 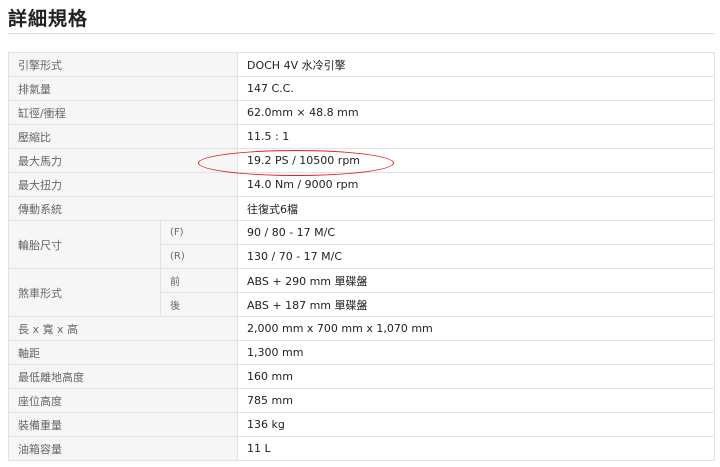 I want to click on spec-value-dimensions: 2,000 mm x 700 mm x 1,070 mm, so click(x=476, y=328).